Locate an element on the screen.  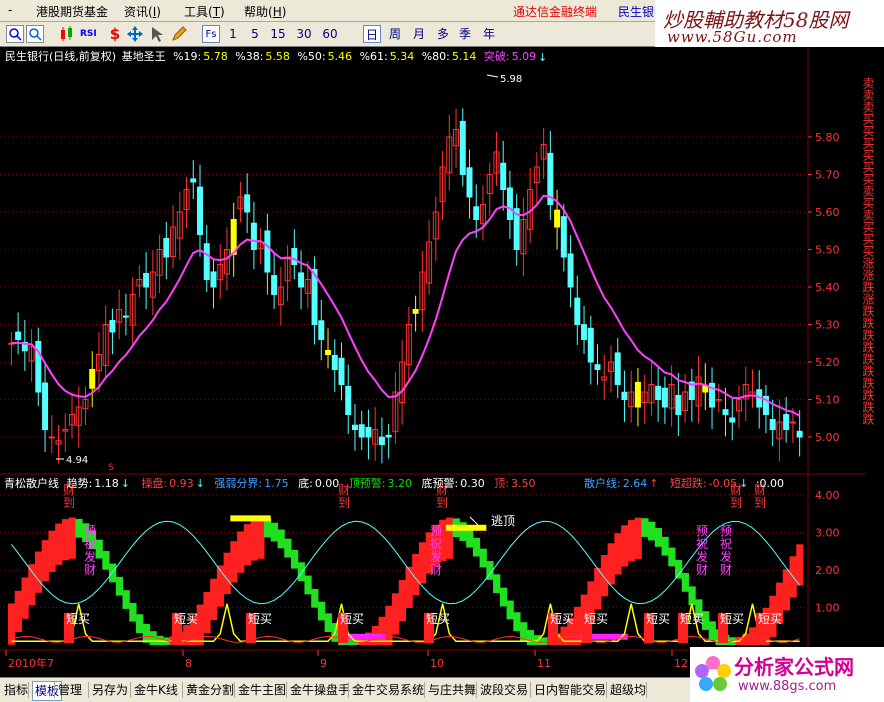
period-day: 日 is located at coordinates (372, 34).